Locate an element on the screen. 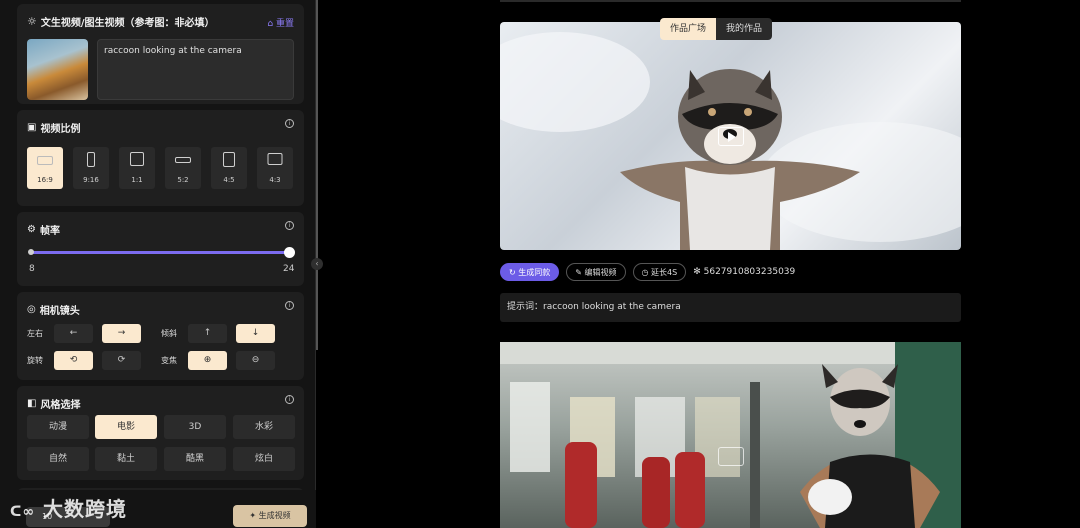 This screenshot has width=1080, height=528. zoom-label: 变焦 is located at coordinates (169, 360).